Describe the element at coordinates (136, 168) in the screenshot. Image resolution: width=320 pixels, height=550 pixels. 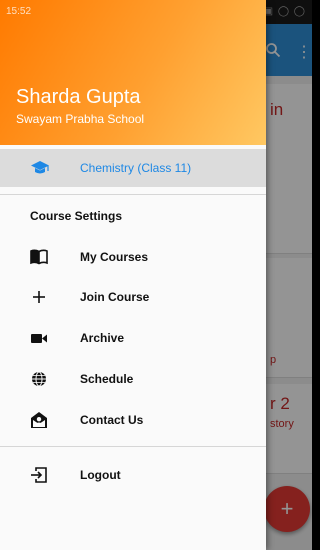
I see `current-course-label: Chemistry (Class 11)` at that location.